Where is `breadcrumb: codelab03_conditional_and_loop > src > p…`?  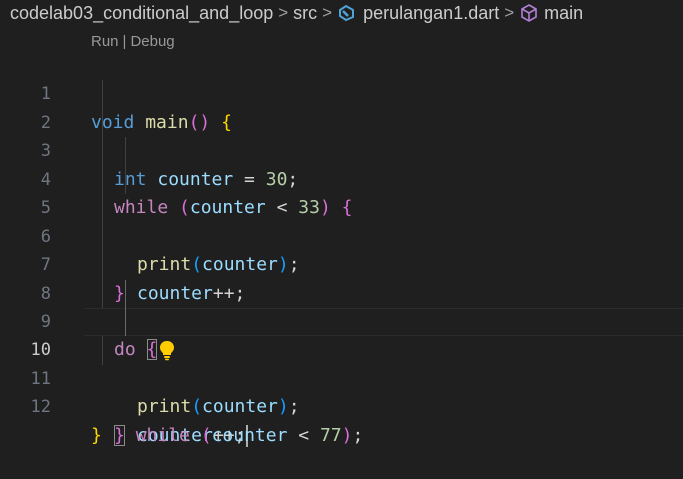 breadcrumb: codelab03_conditional_and_loop > src > p… is located at coordinates (341, 13).